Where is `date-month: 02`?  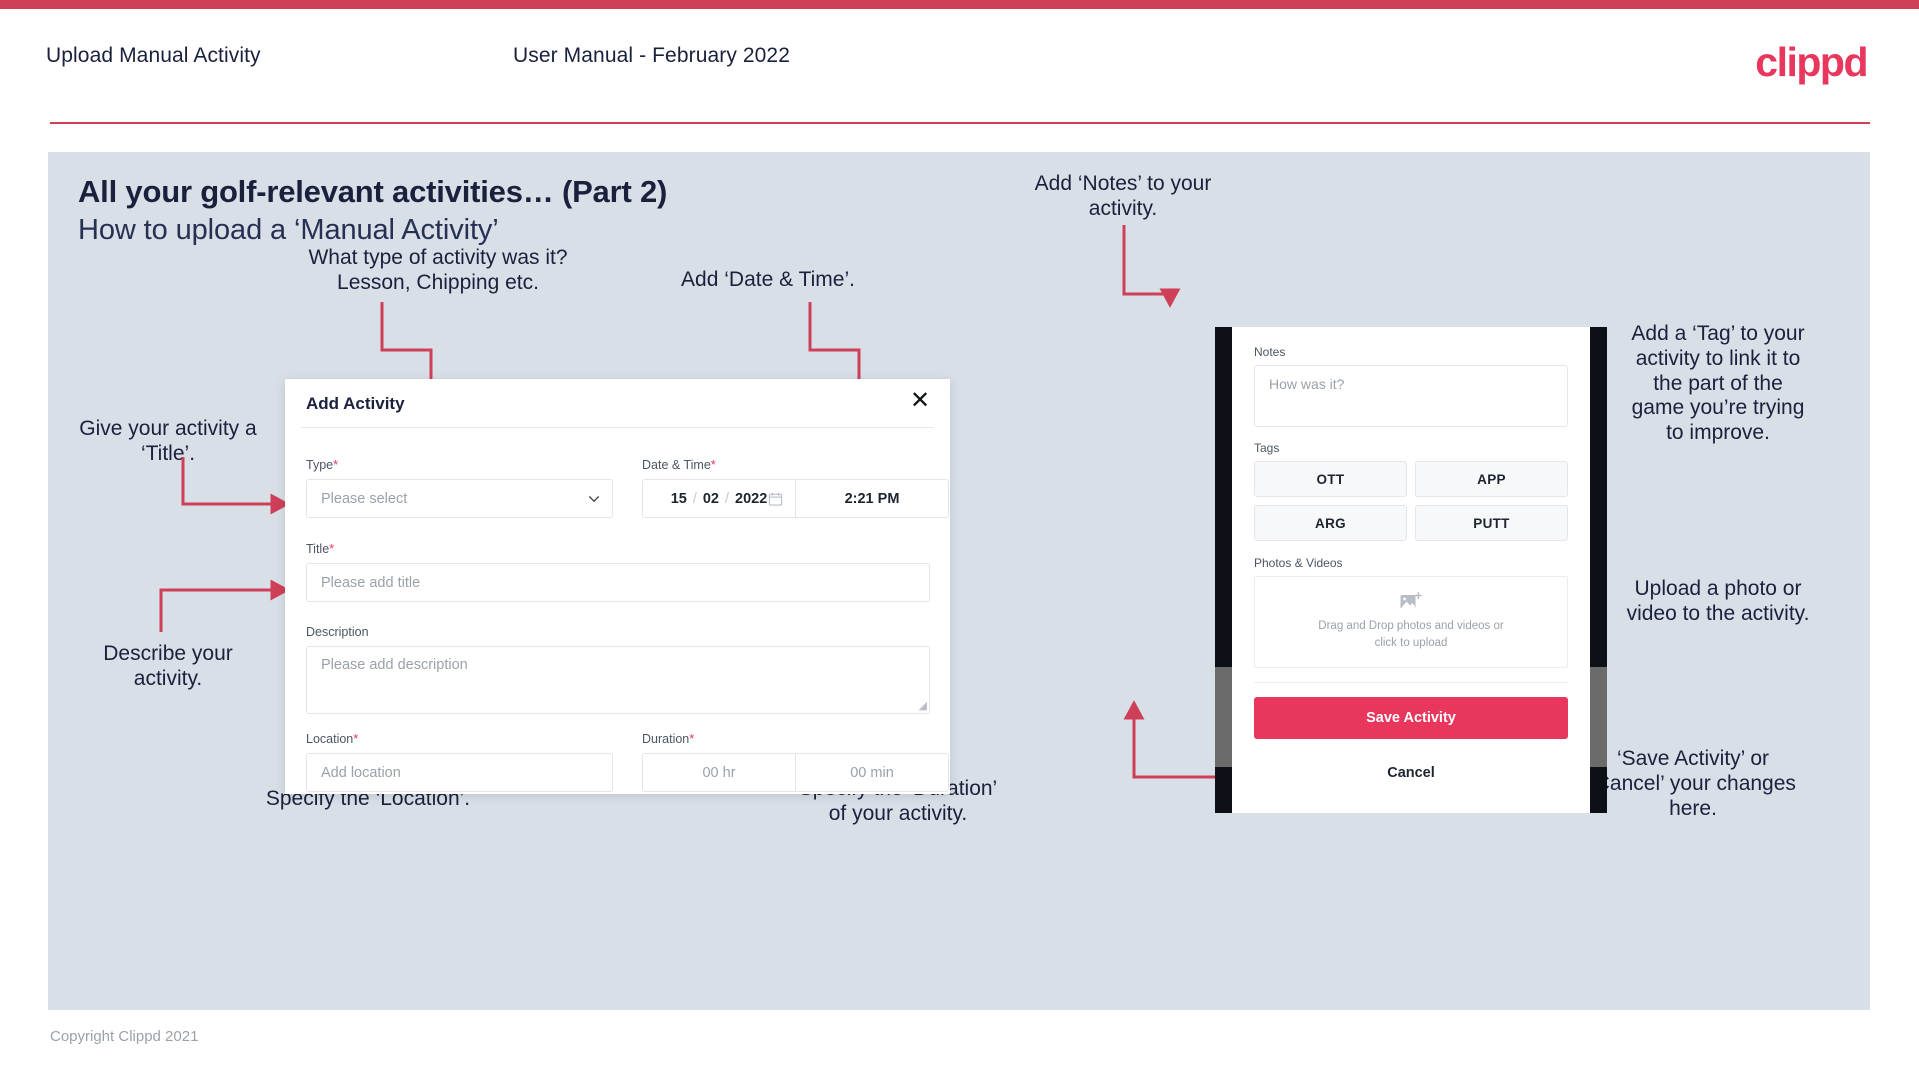
date-month: 02 is located at coordinates (710, 498).